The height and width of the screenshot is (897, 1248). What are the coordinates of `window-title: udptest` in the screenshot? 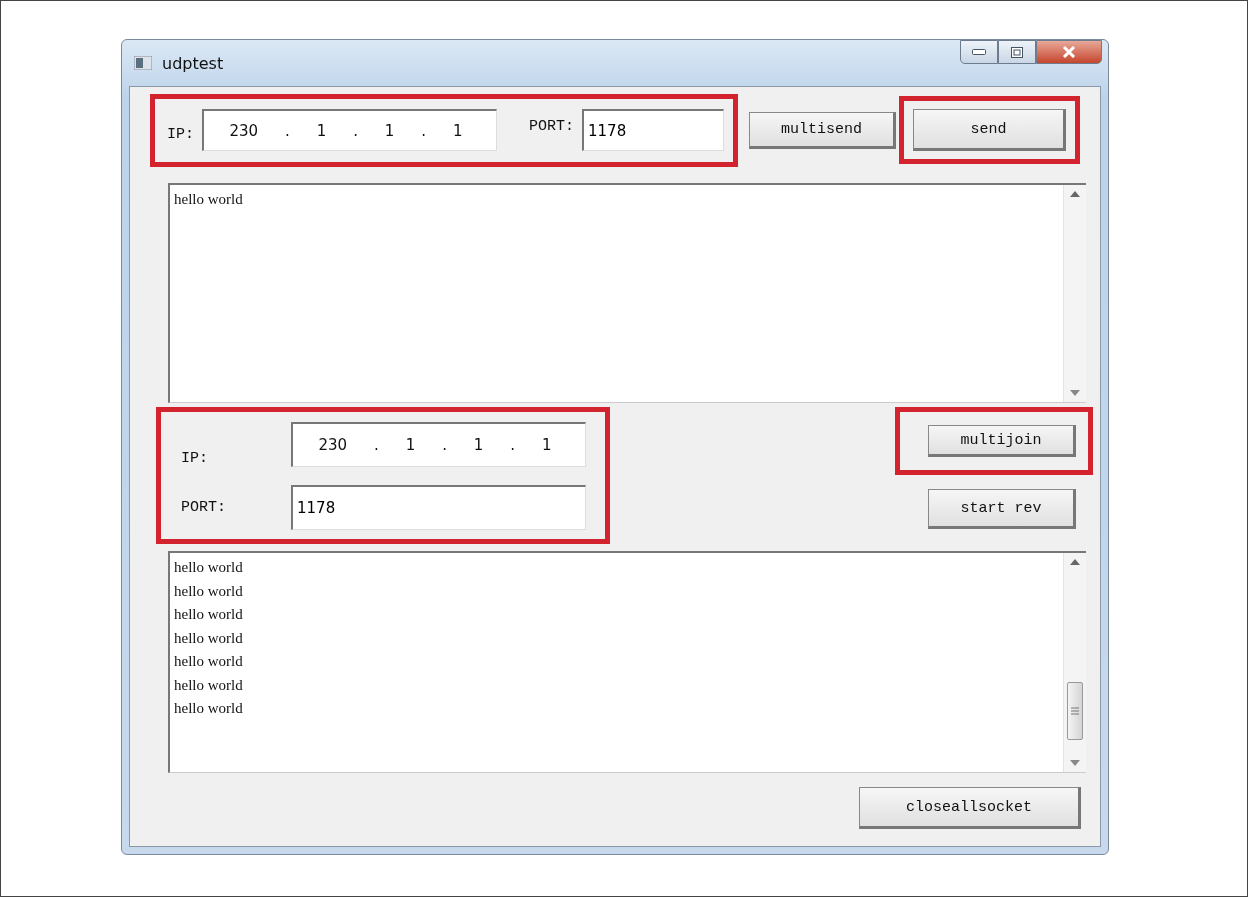 It's located at (193, 63).